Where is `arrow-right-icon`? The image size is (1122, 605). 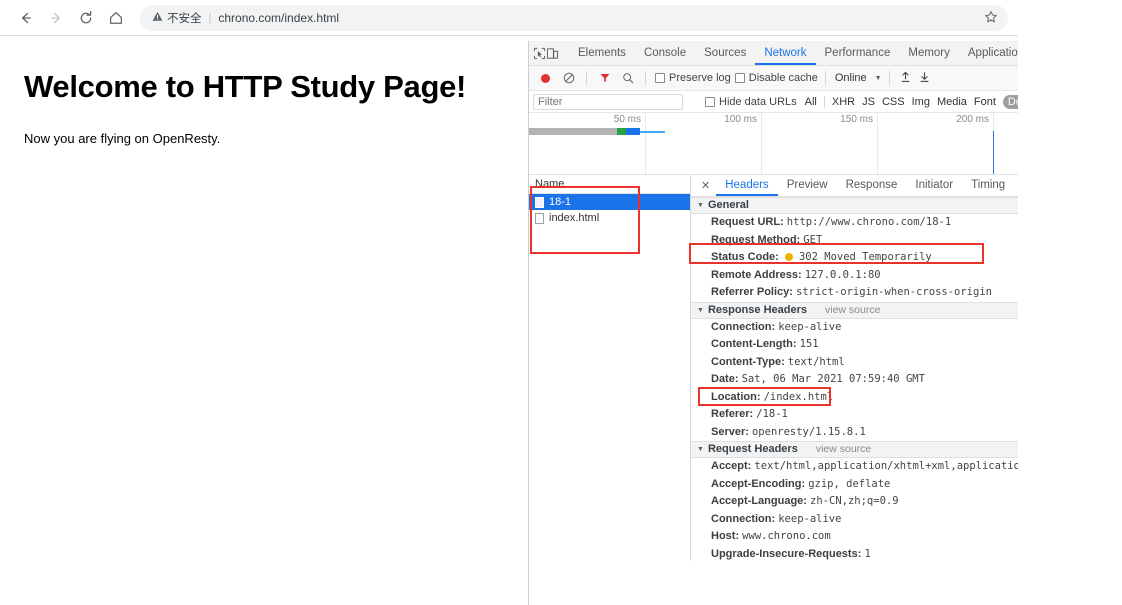
arrow-right-icon is located at coordinates (56, 17).